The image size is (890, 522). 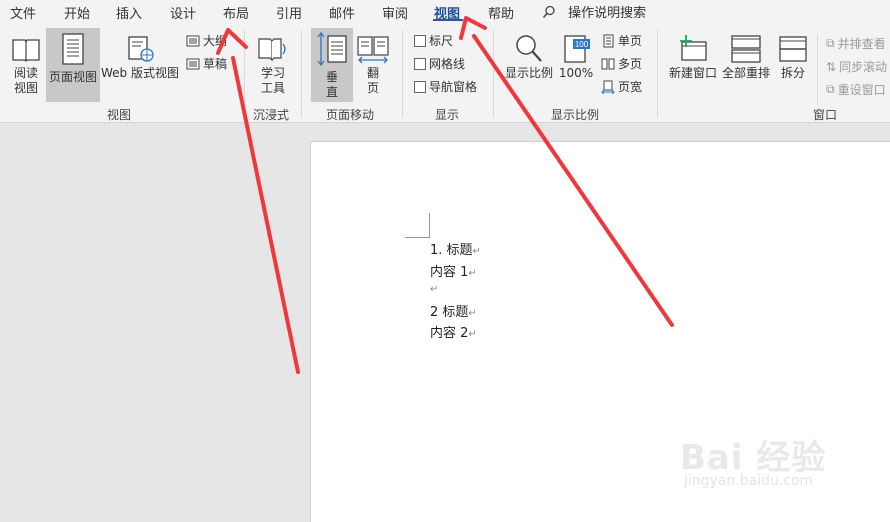 I want to click on arrow-to-view-tab, so click(x=566, y=171).